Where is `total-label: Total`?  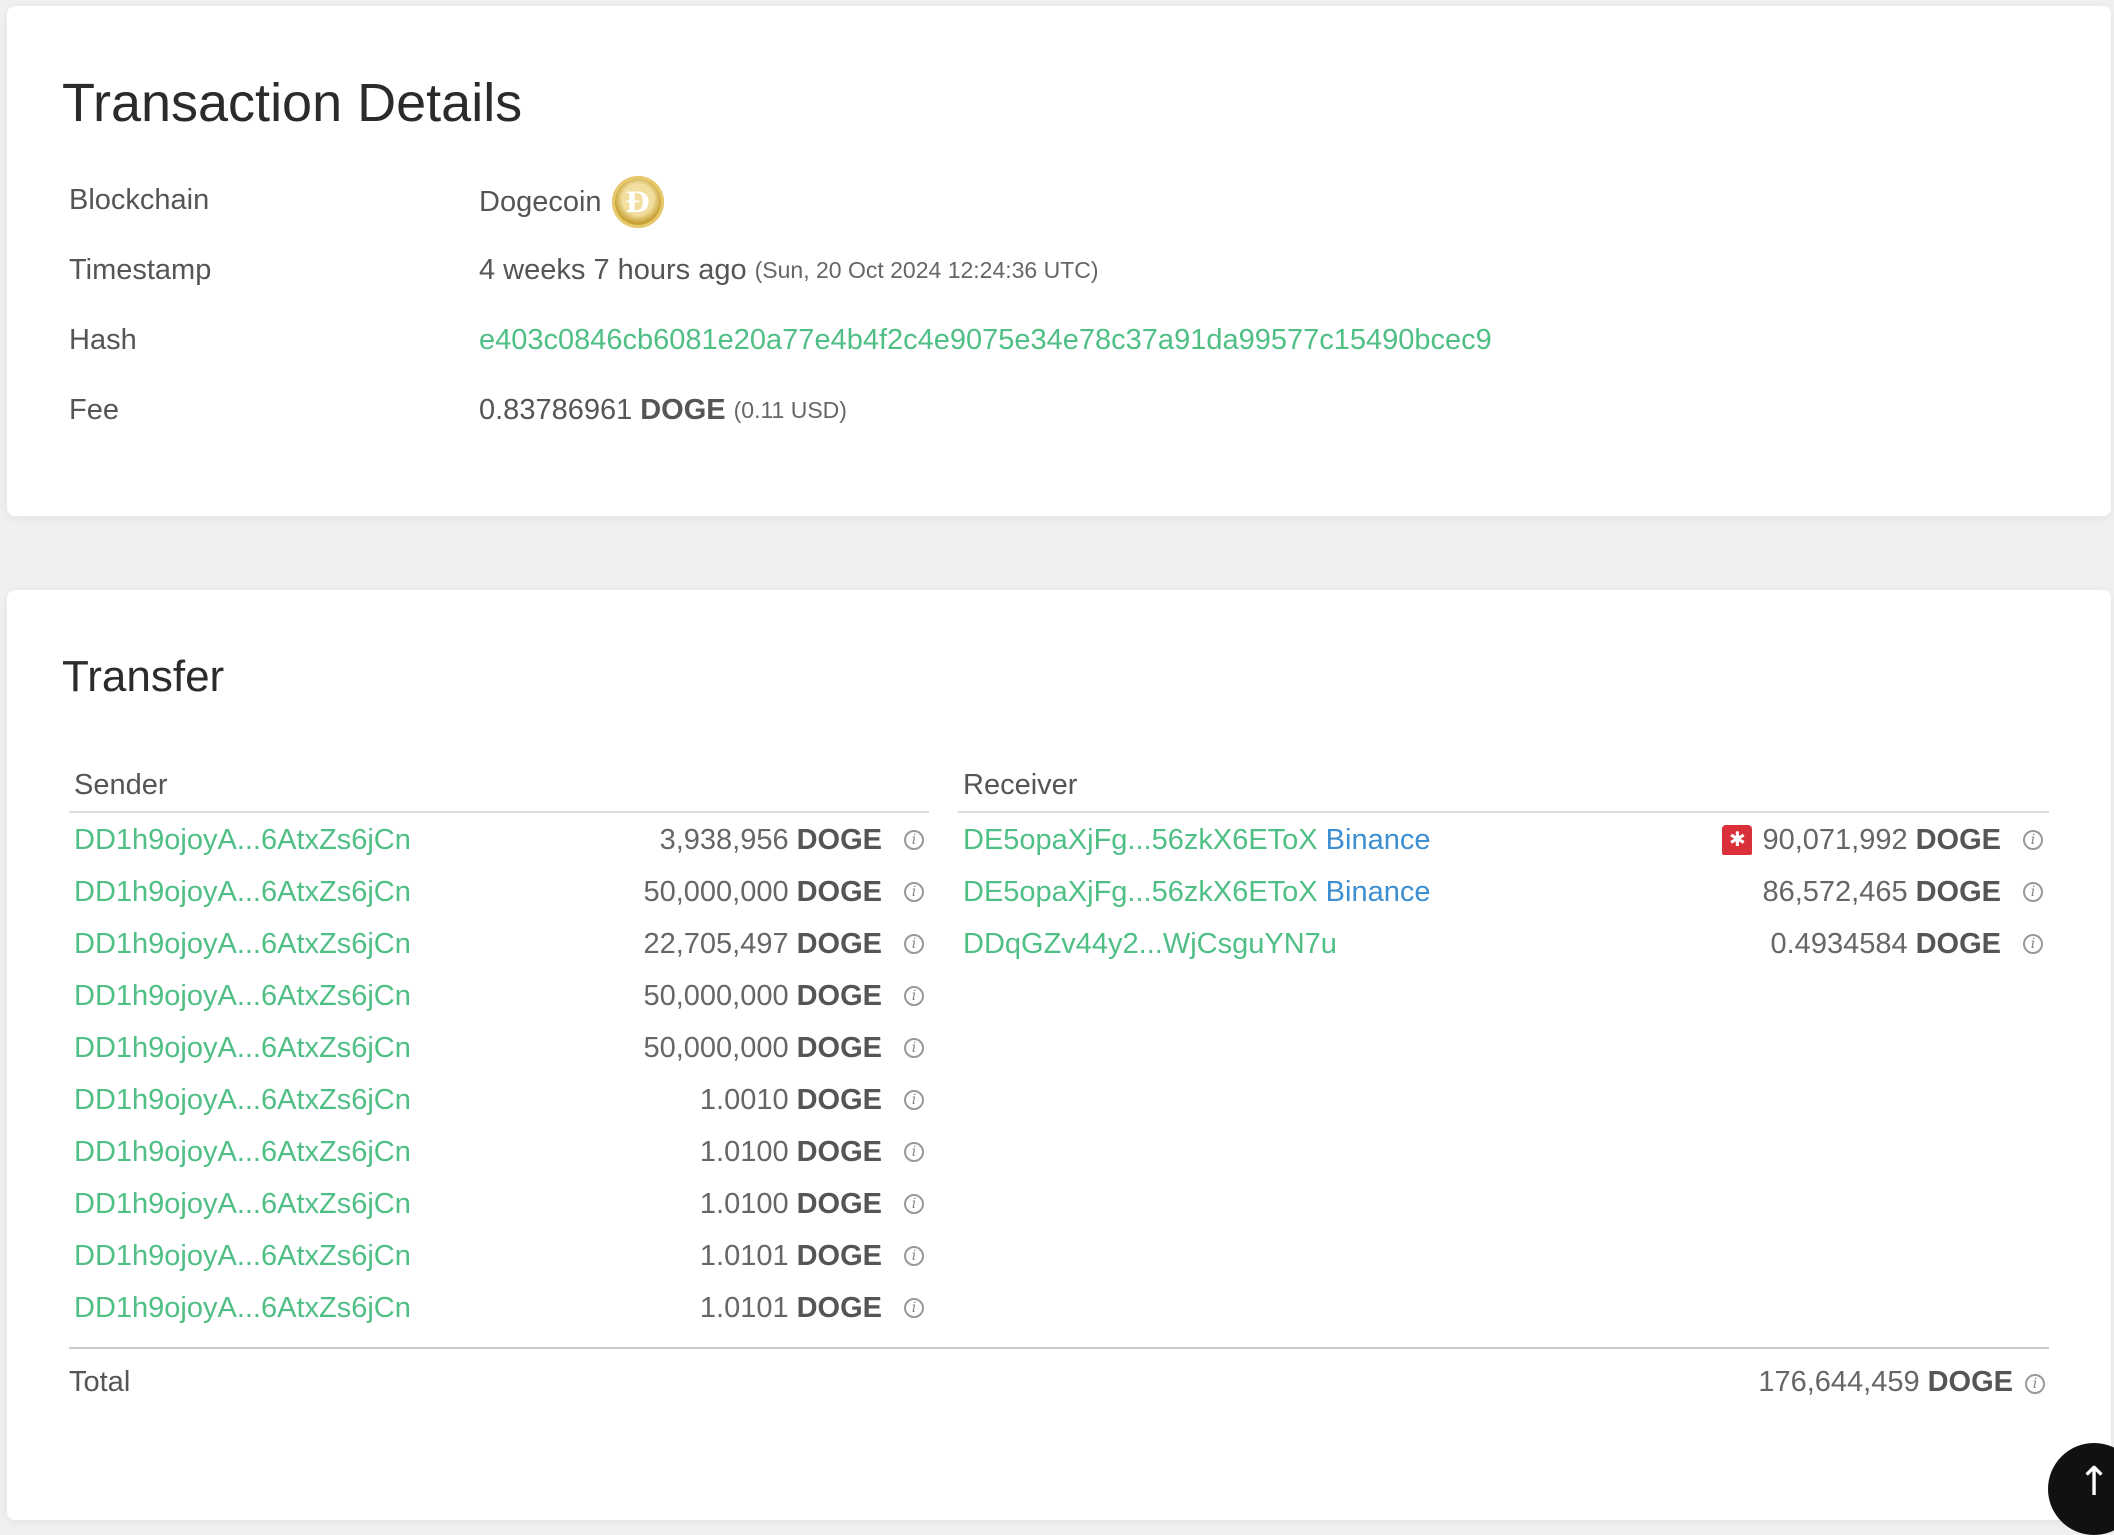
total-label: Total is located at coordinates (100, 1382).